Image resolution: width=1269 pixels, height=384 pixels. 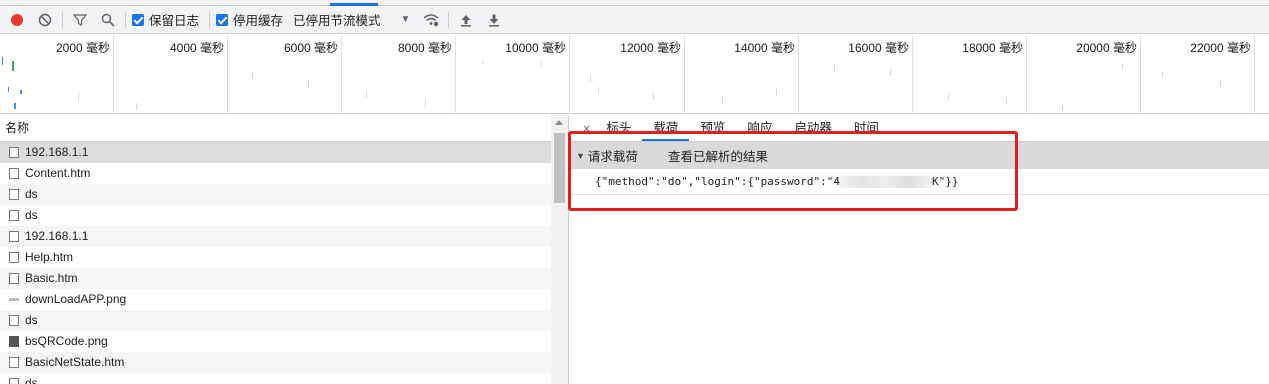 I want to click on redacted-password, so click(x=886, y=182).